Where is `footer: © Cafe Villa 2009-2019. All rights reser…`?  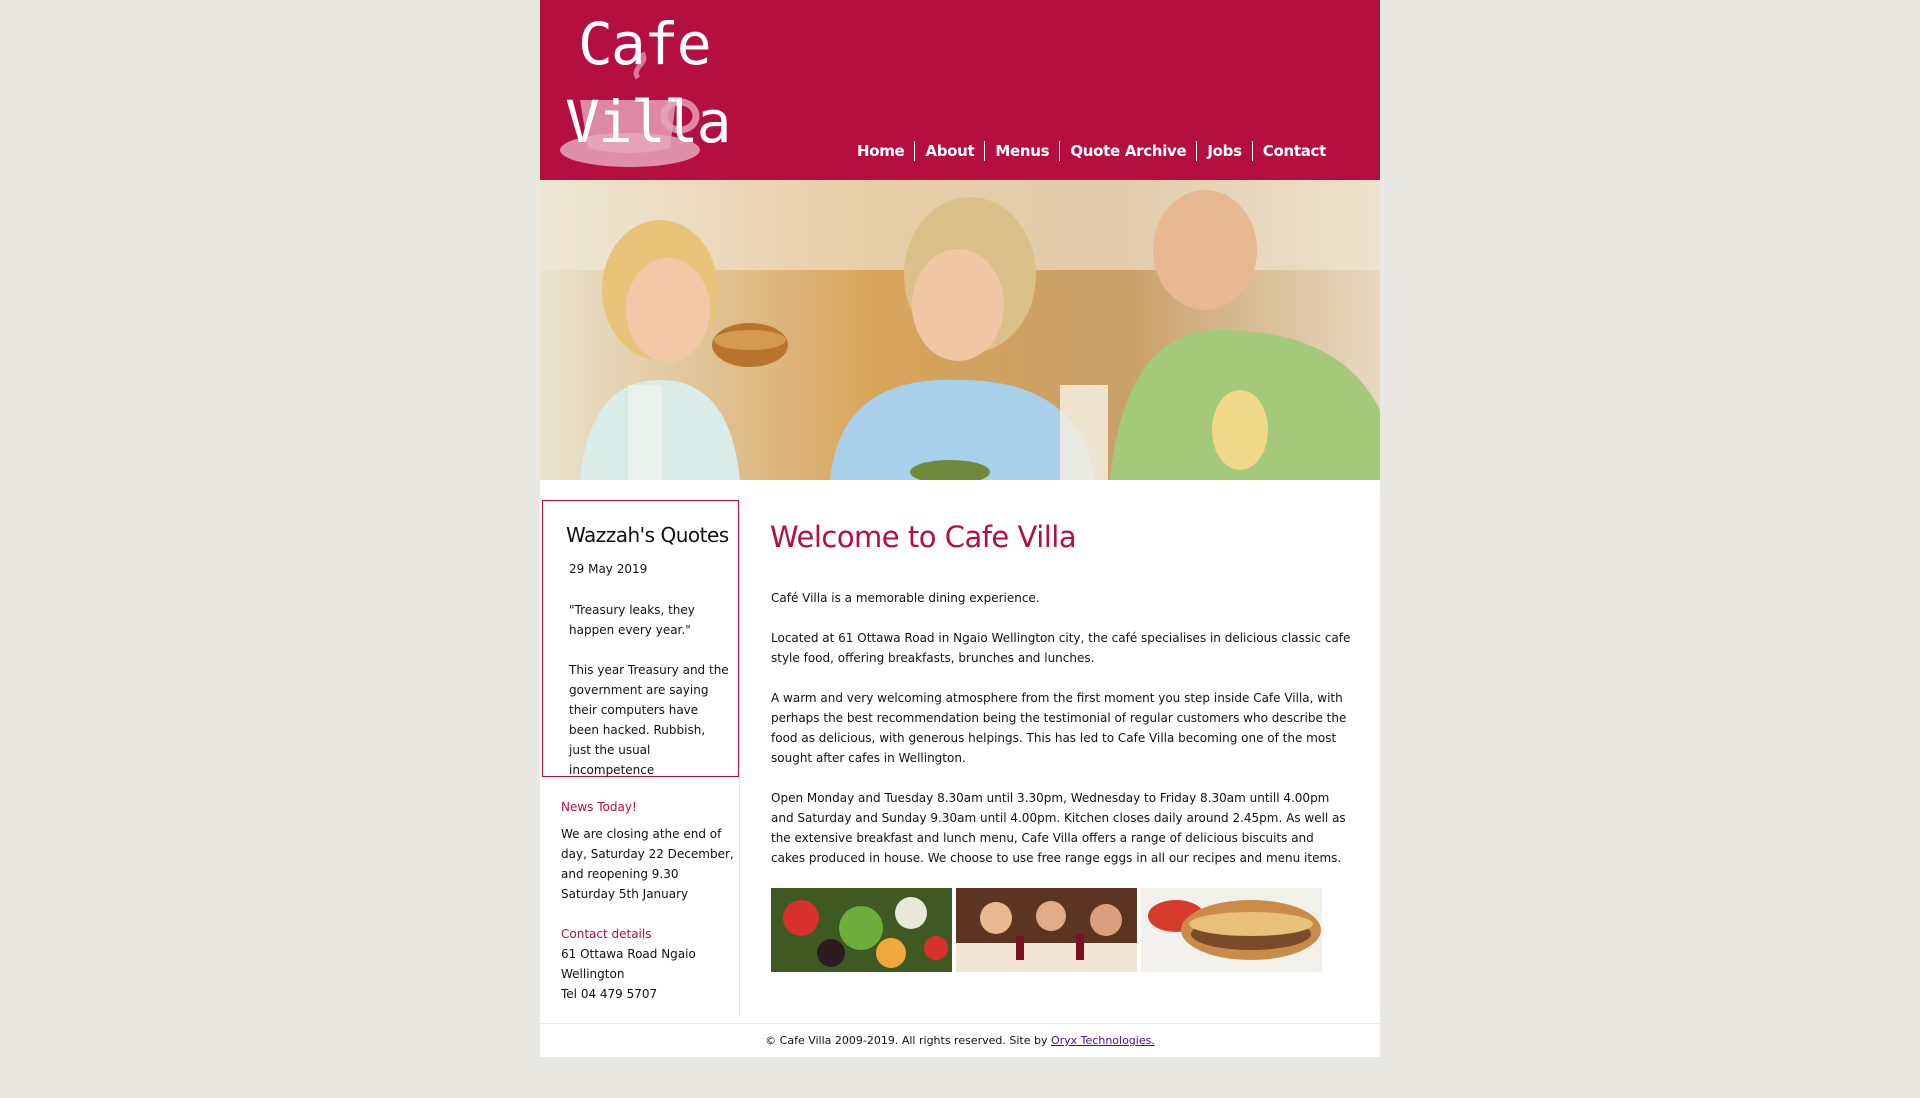
footer: © Cafe Villa 2009-2019. All rights reser… is located at coordinates (960, 1040).